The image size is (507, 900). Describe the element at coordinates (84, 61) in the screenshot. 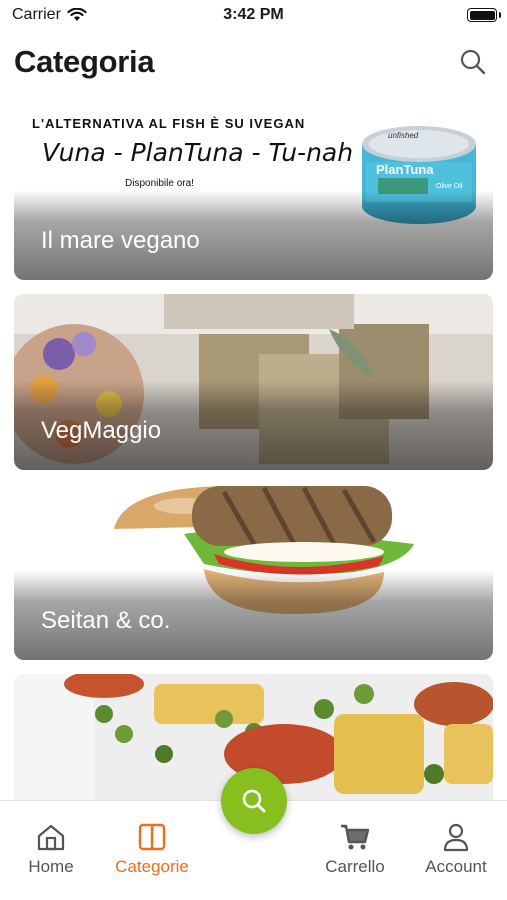

I see `page-title: Categoria` at that location.